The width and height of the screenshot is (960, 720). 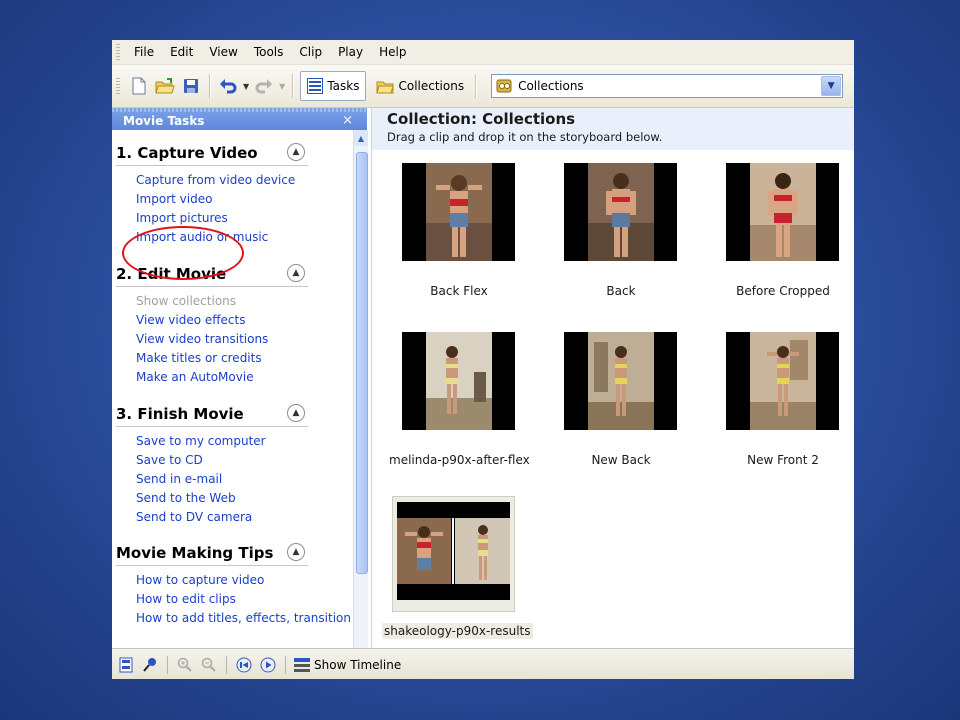 What do you see at coordinates (144, 52) in the screenshot?
I see `menu-file: File` at bounding box center [144, 52].